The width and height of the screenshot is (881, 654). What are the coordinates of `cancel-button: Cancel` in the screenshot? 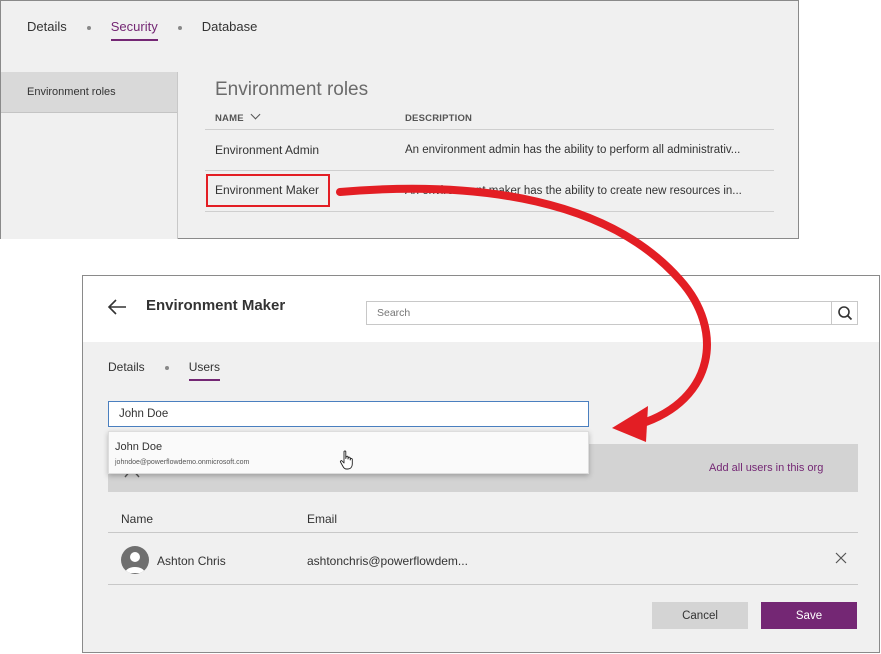 It's located at (700, 615).